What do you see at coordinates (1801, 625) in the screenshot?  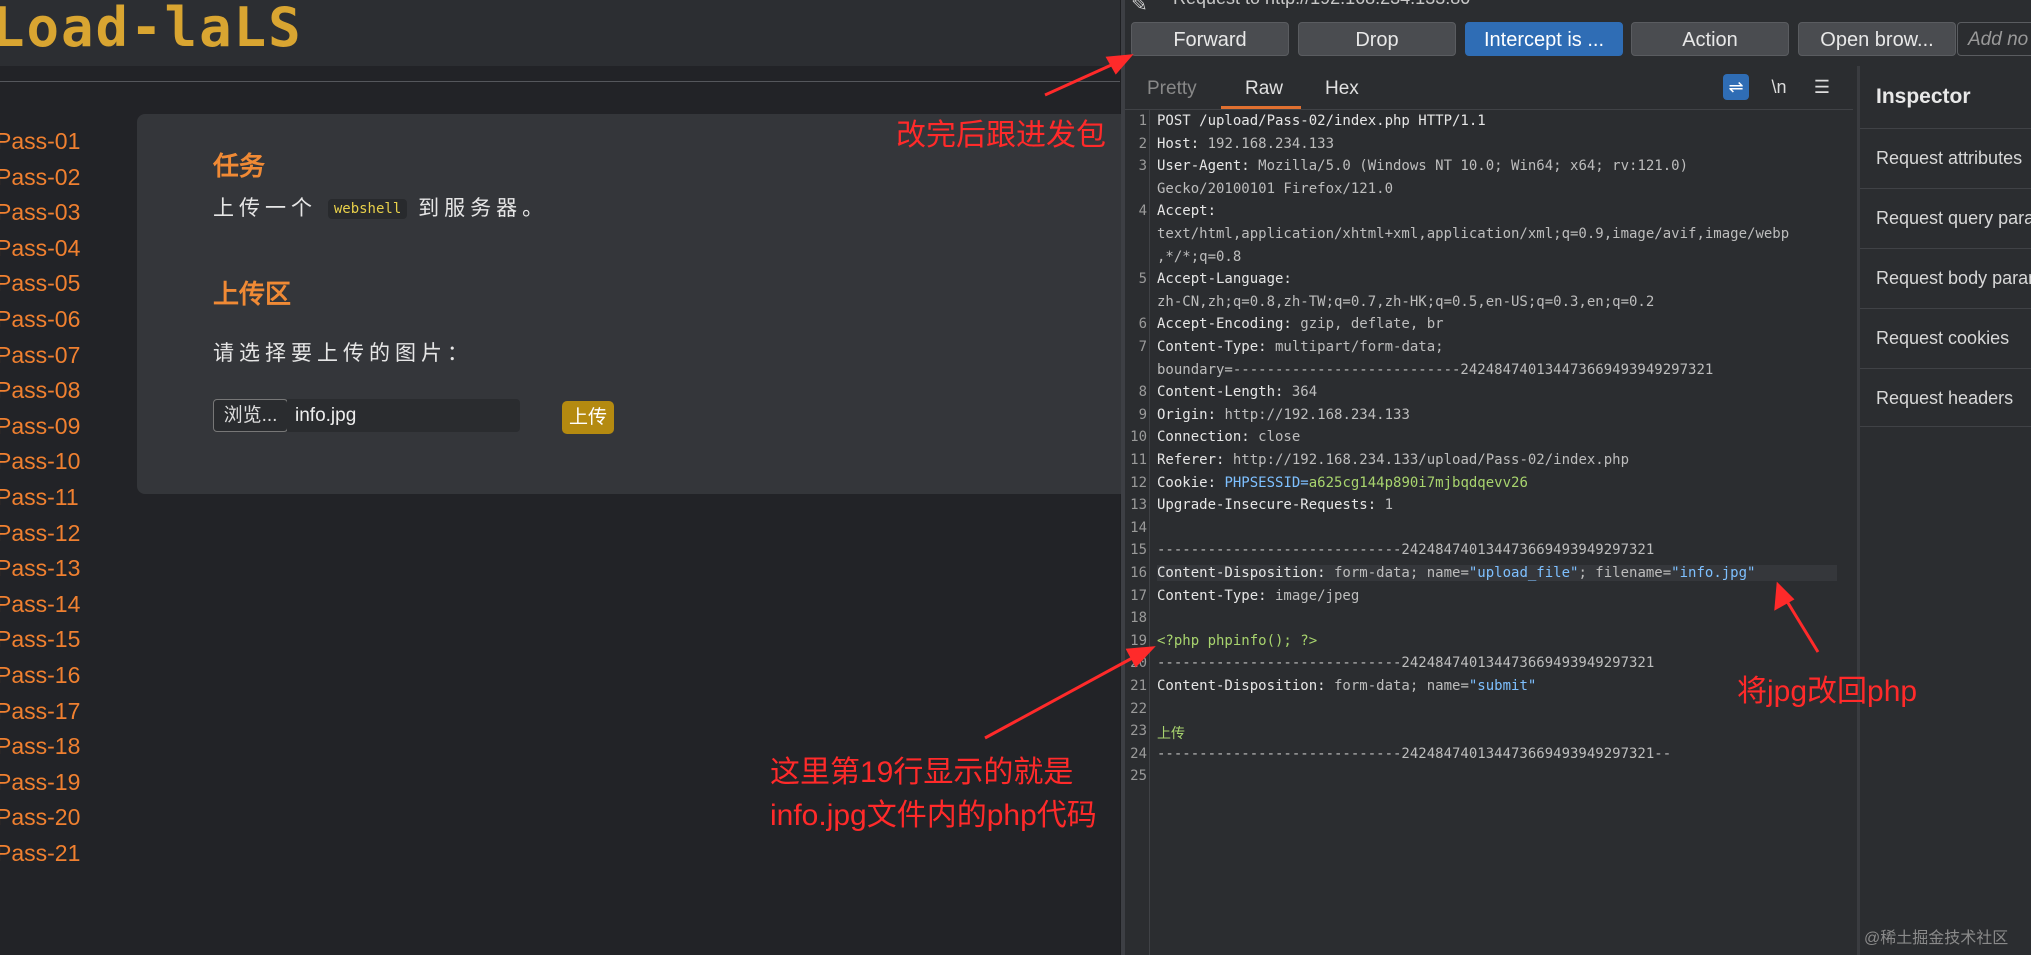 I see `rename-arrow` at bounding box center [1801, 625].